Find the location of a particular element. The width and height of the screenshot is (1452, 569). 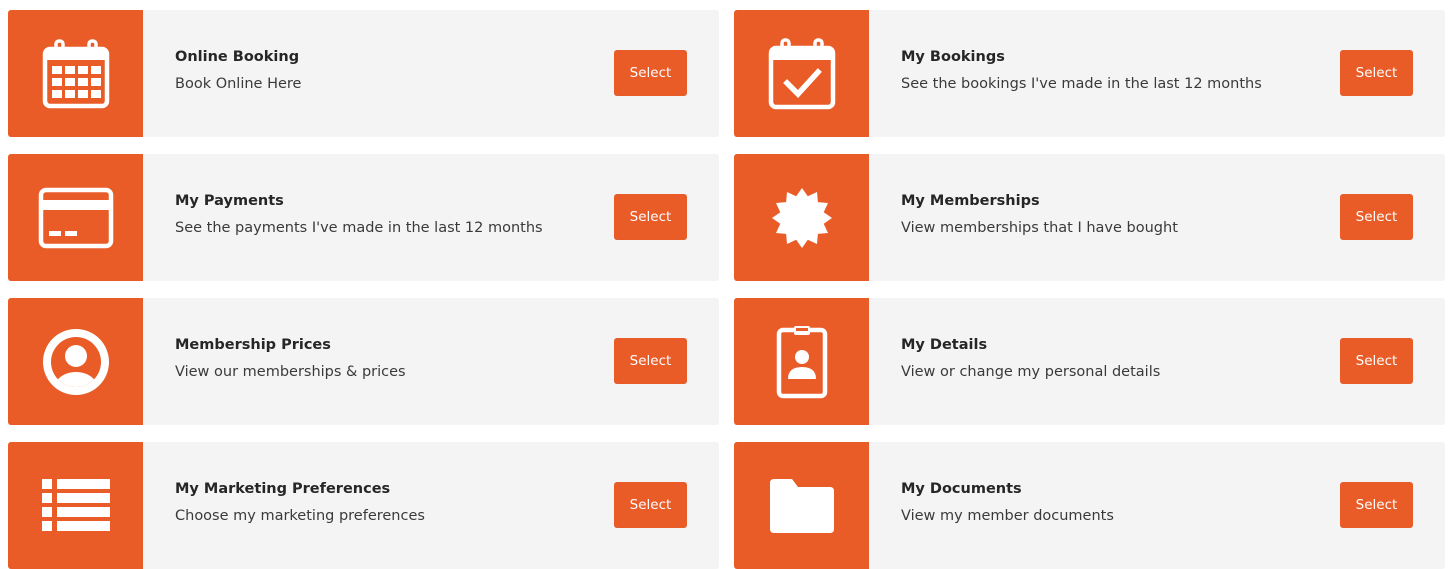

card-description: View or change my personal details is located at coordinates (1031, 372).